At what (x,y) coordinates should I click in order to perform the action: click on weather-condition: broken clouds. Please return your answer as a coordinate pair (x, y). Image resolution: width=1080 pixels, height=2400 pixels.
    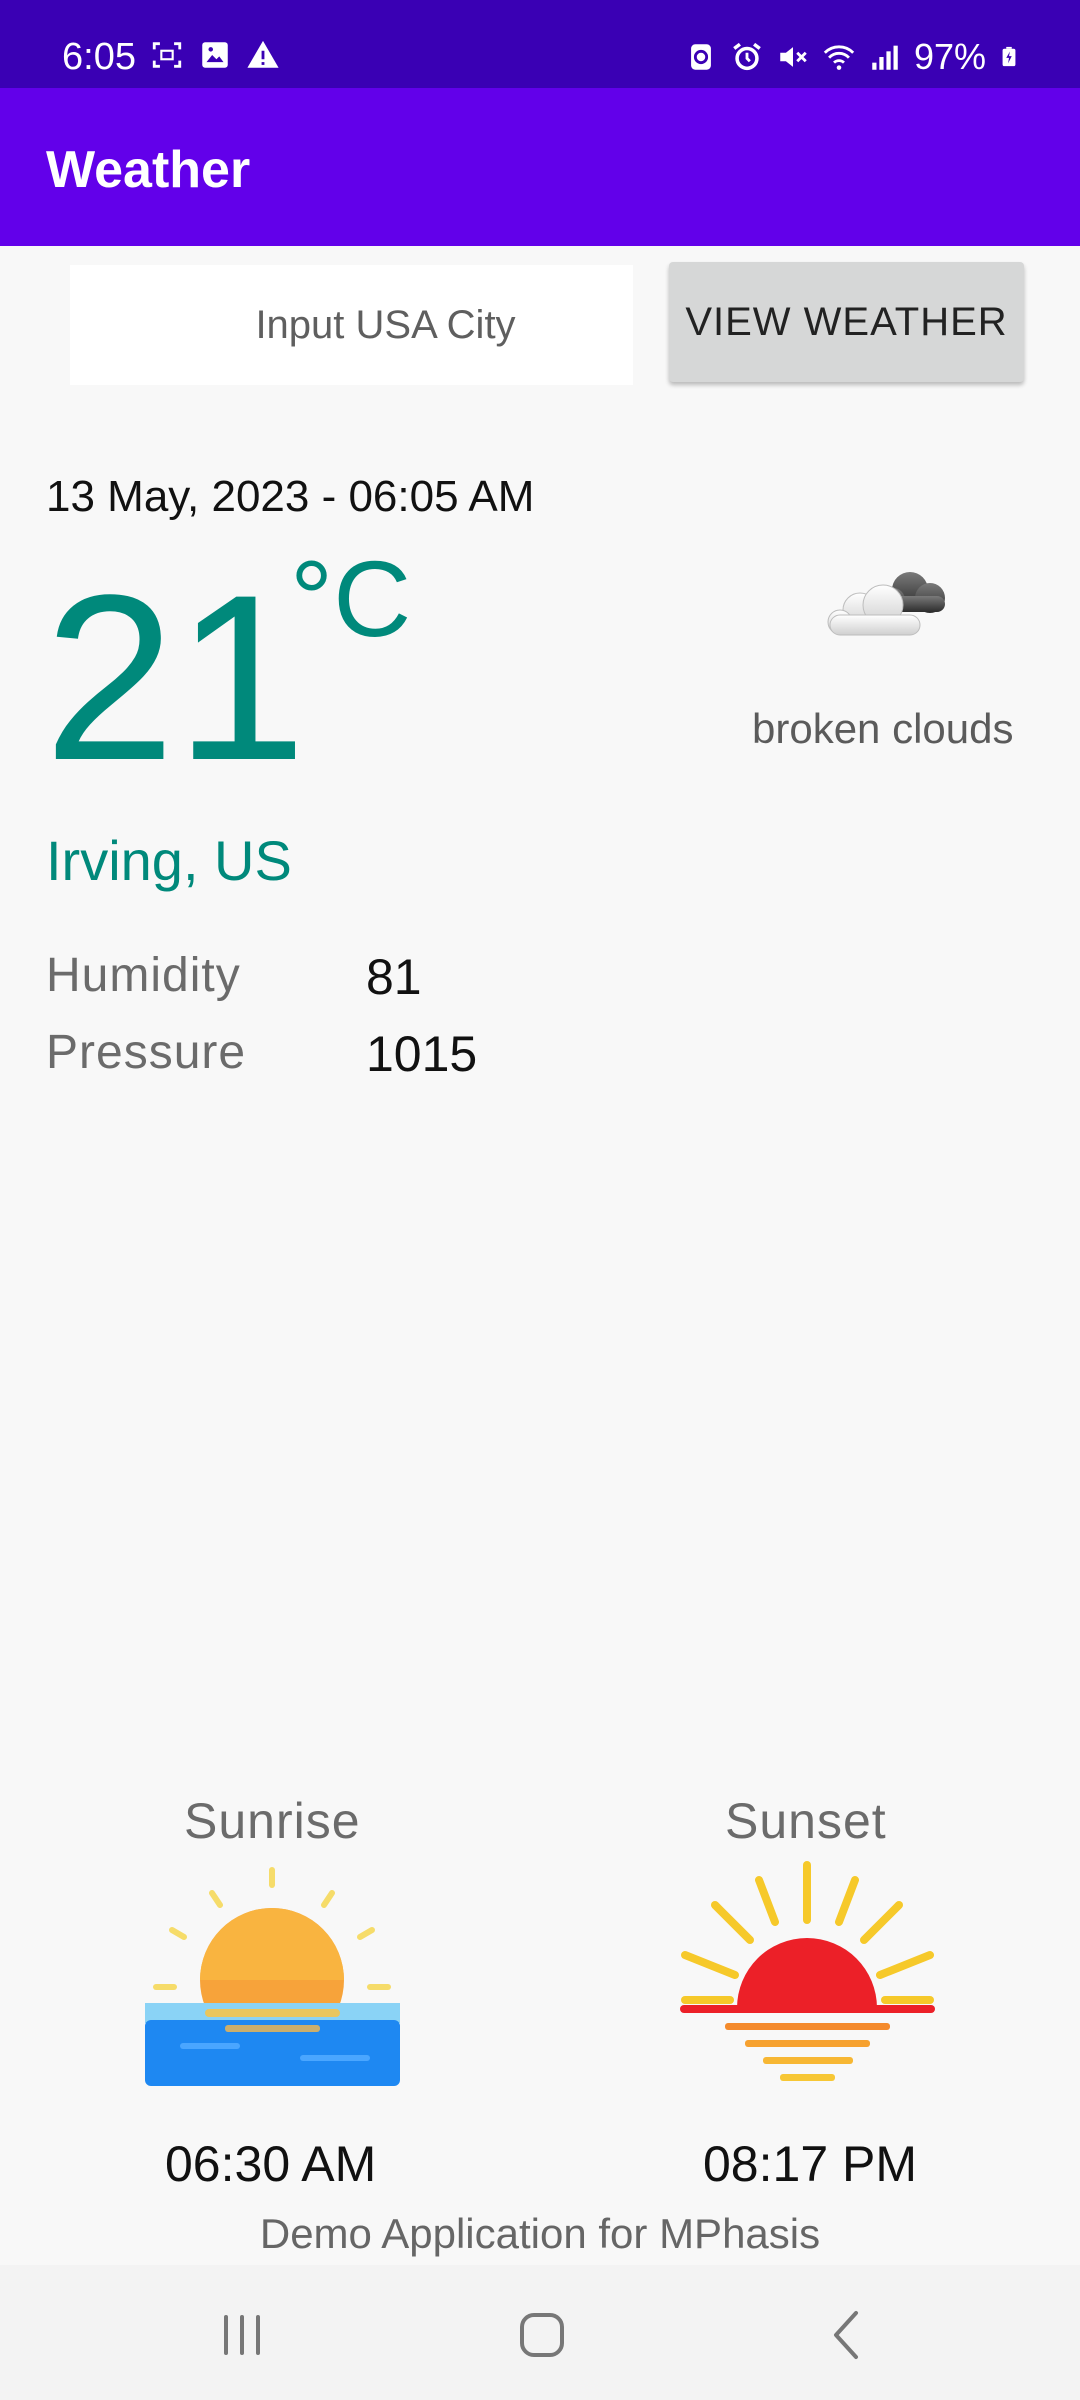
    Looking at the image, I should click on (883, 728).